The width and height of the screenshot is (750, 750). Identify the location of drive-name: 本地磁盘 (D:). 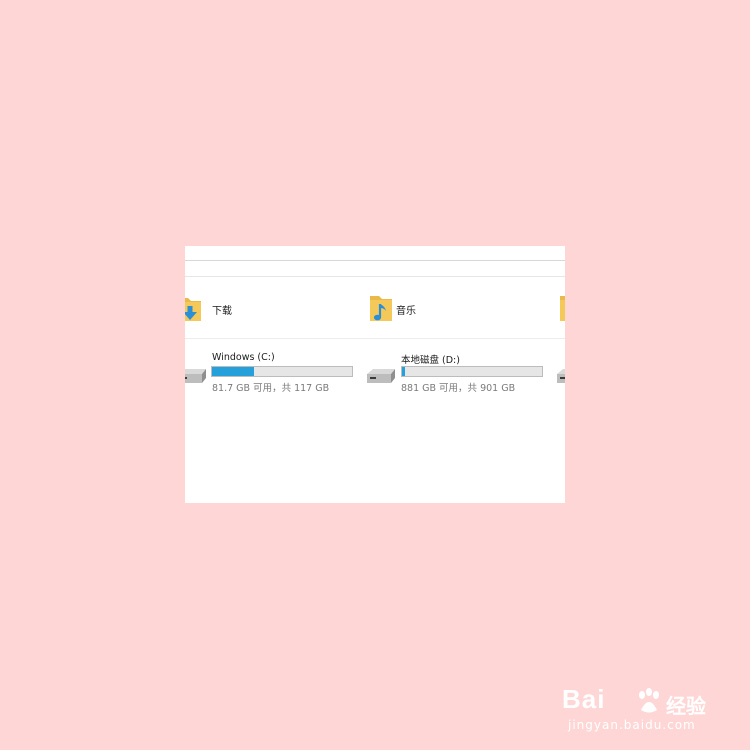
(430, 360).